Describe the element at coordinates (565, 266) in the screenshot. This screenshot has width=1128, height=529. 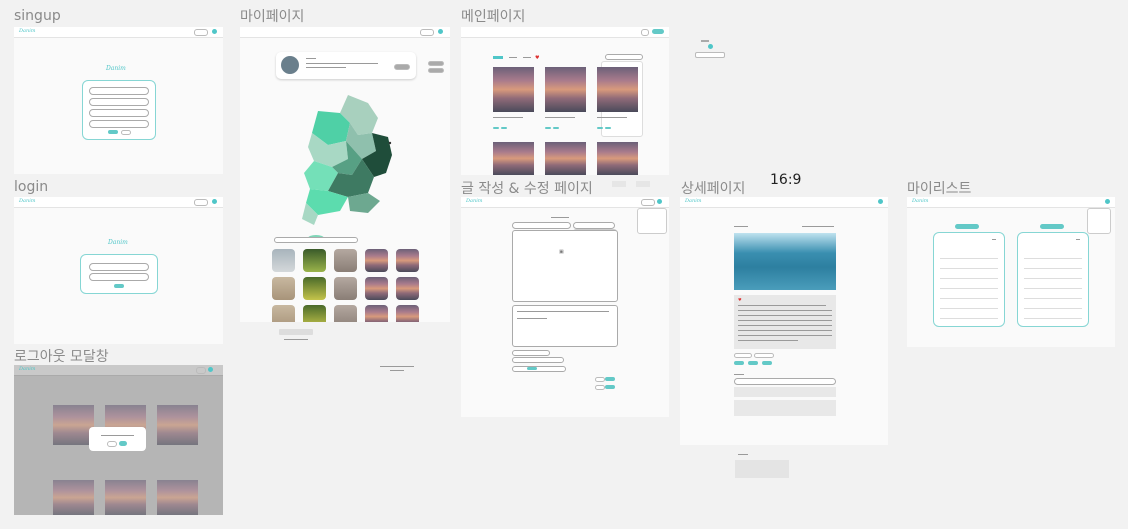
I see `image-upload-area: ▣` at that location.